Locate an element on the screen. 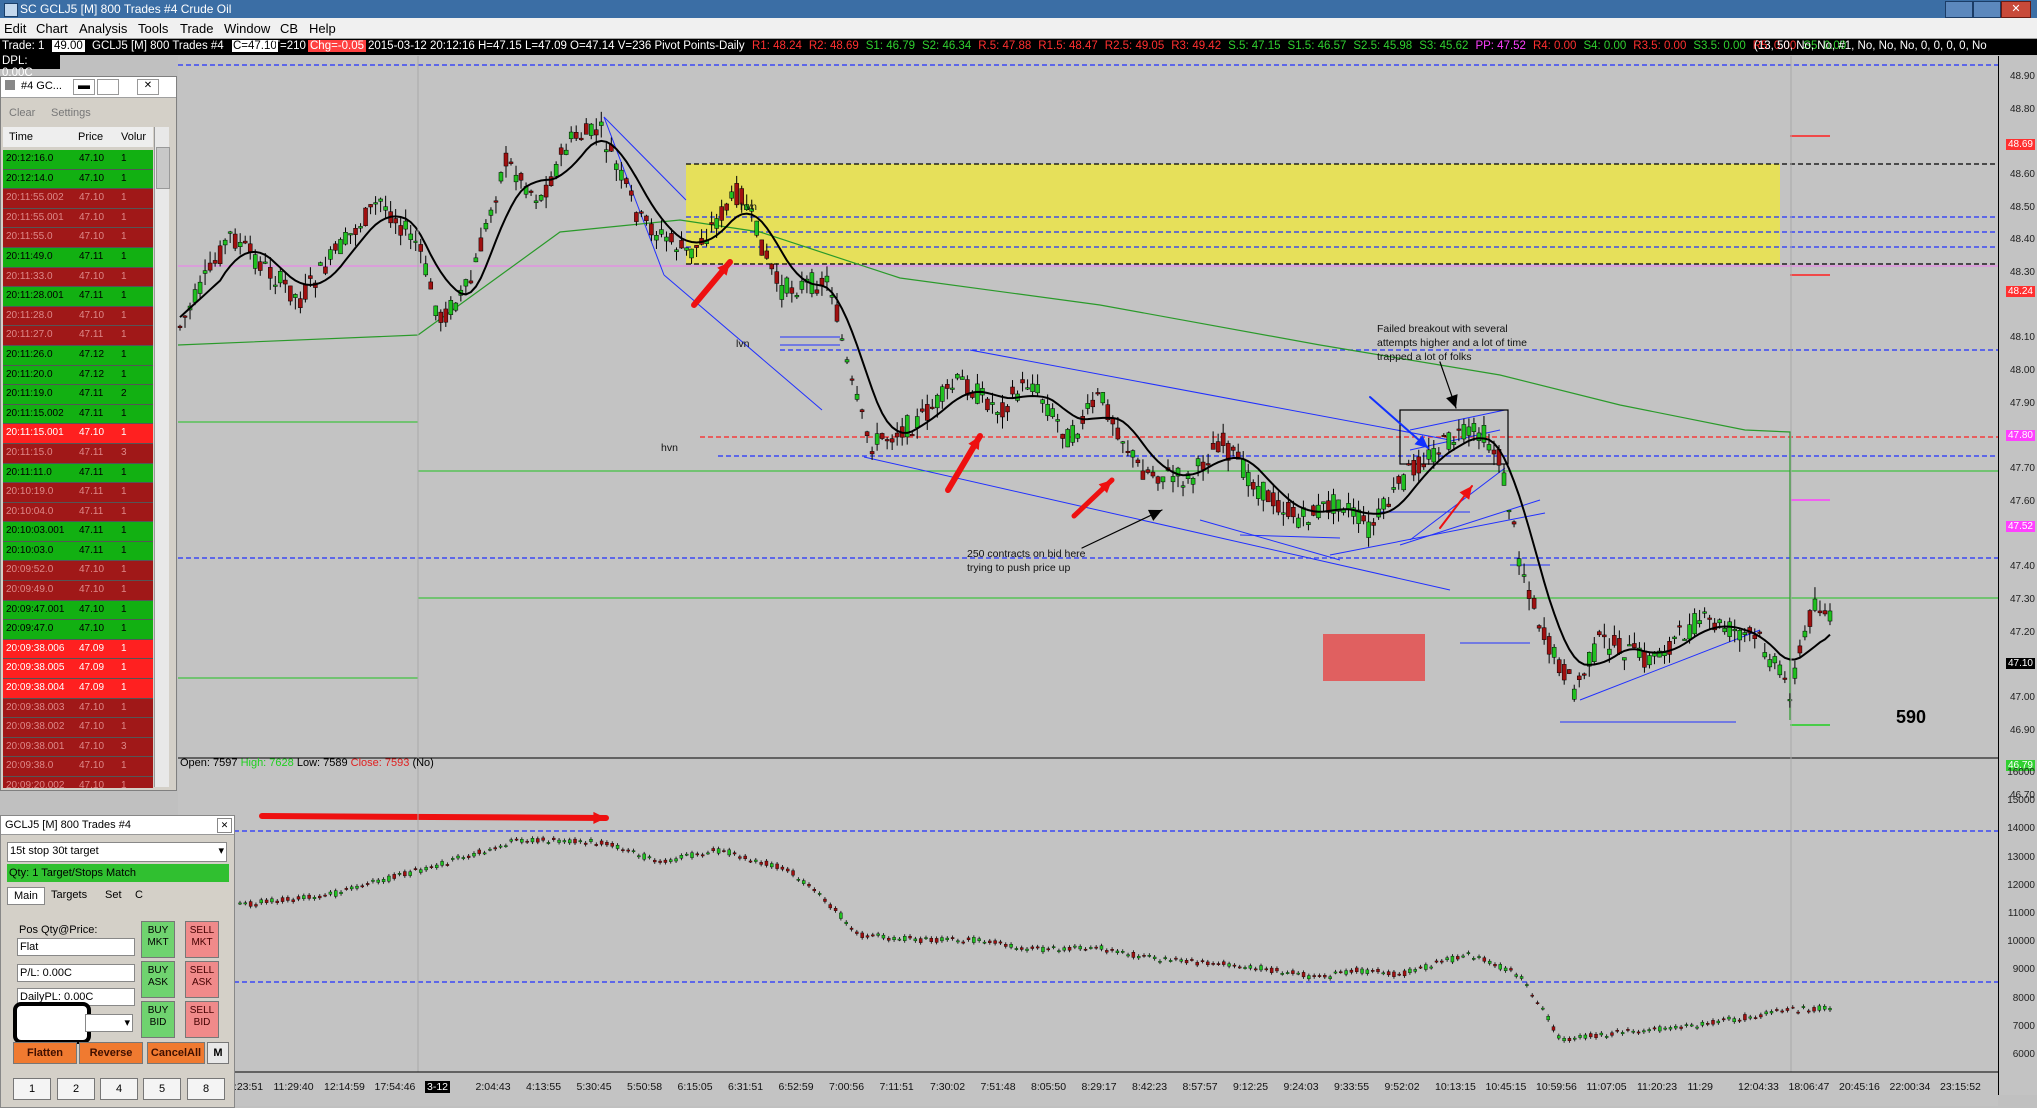  failed-breakout-note-3: trapped a lot of folks is located at coordinates (1424, 357).